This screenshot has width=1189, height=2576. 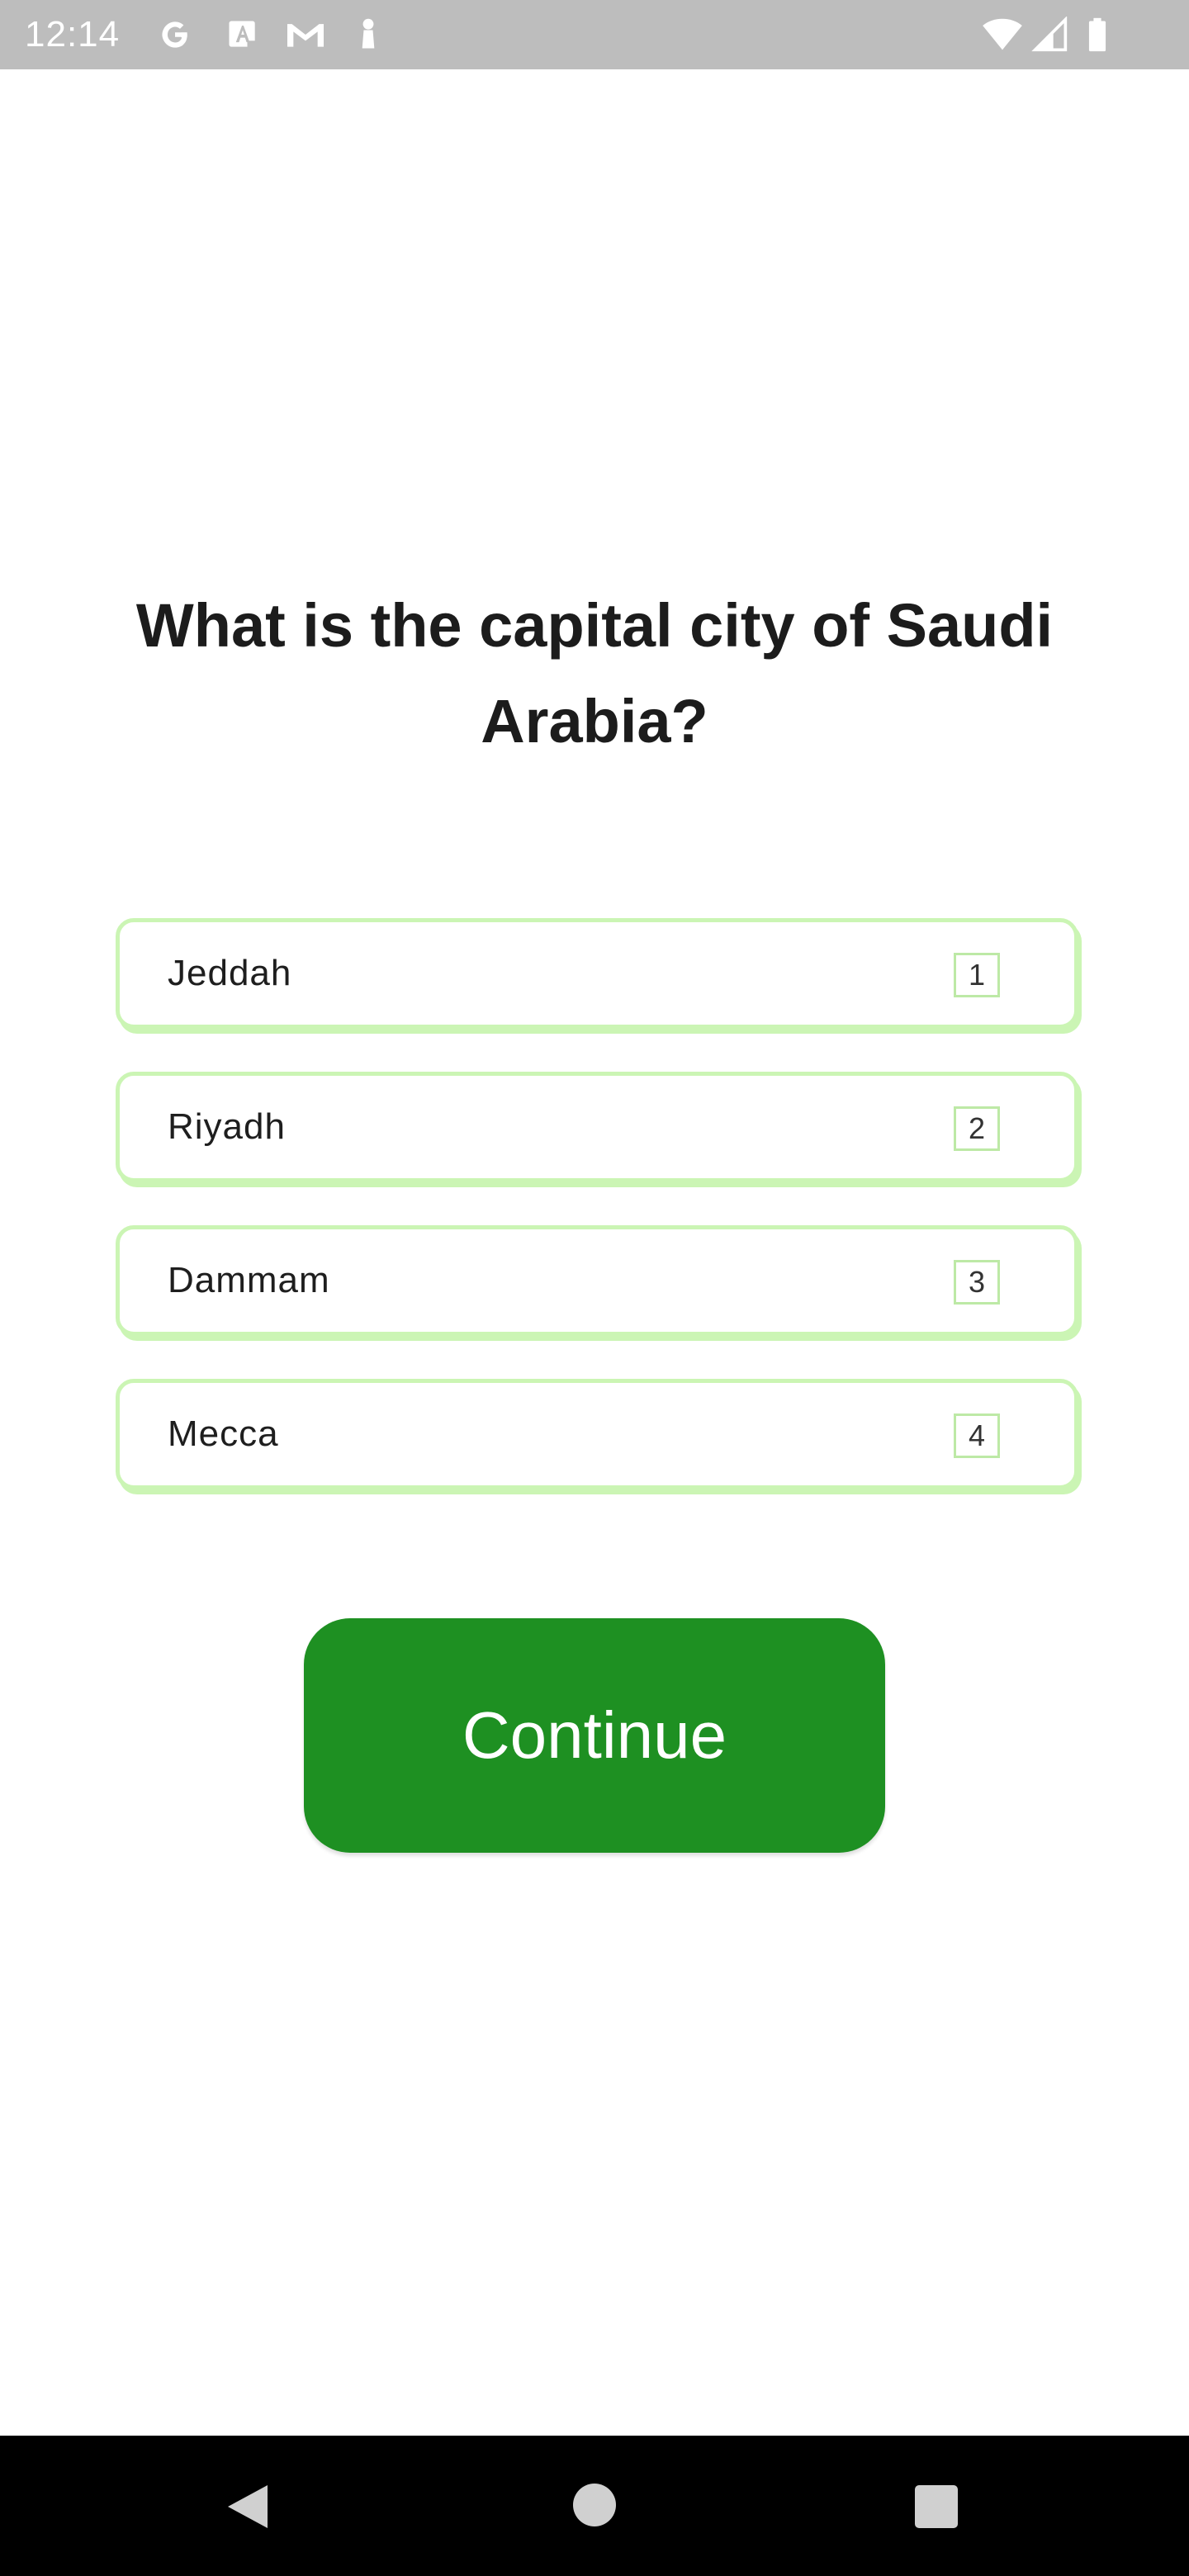 What do you see at coordinates (1097, 35) in the screenshot?
I see `battery-icon` at bounding box center [1097, 35].